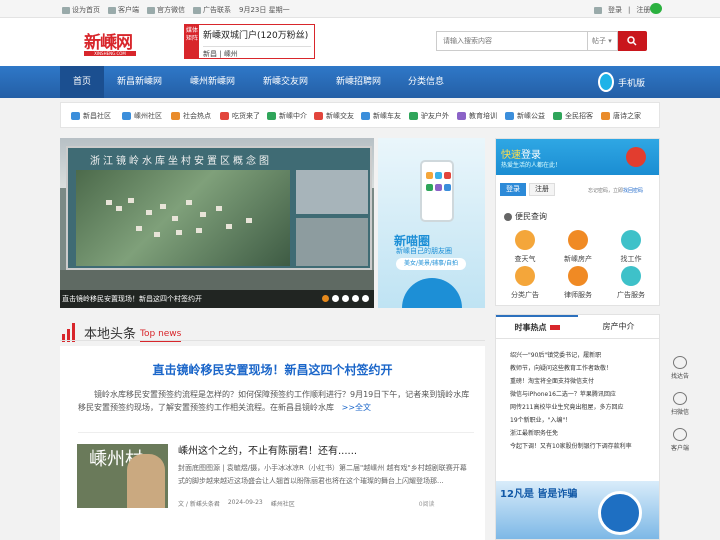  I want to click on account-links: 登录 | 注册, so click(622, 10).